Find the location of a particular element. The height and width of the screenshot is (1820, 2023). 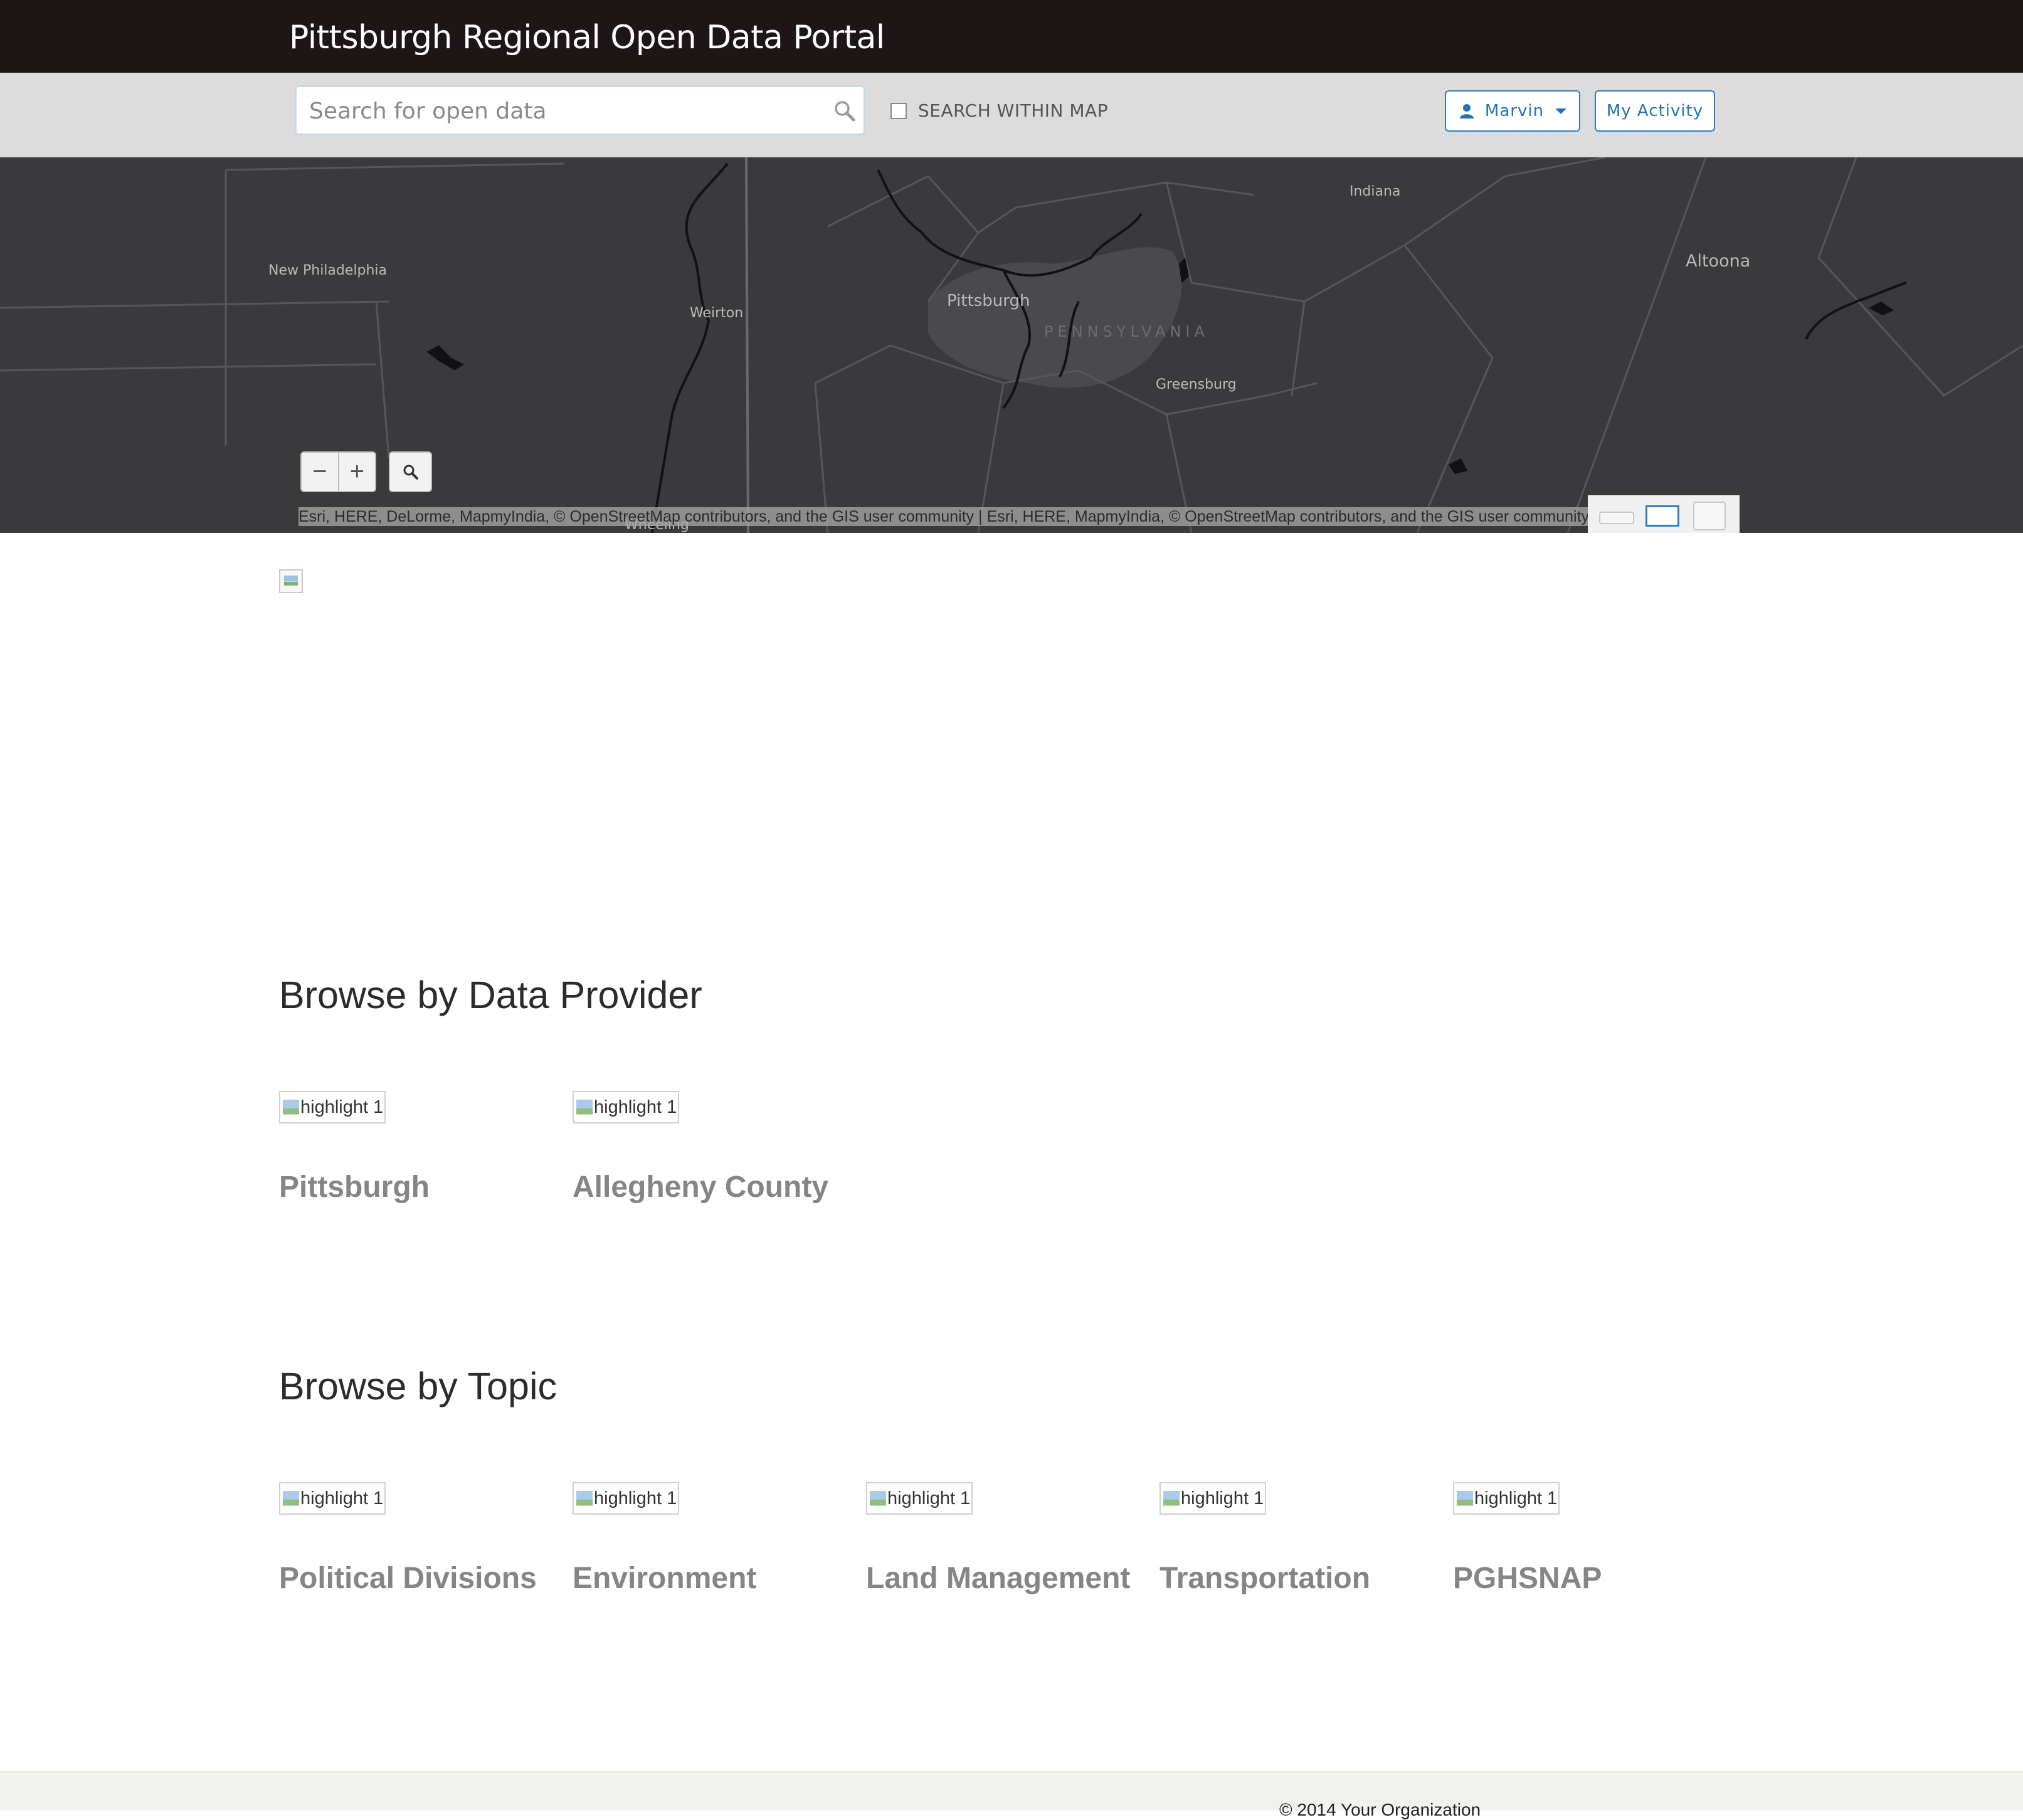

map-search-button is located at coordinates (410, 471).